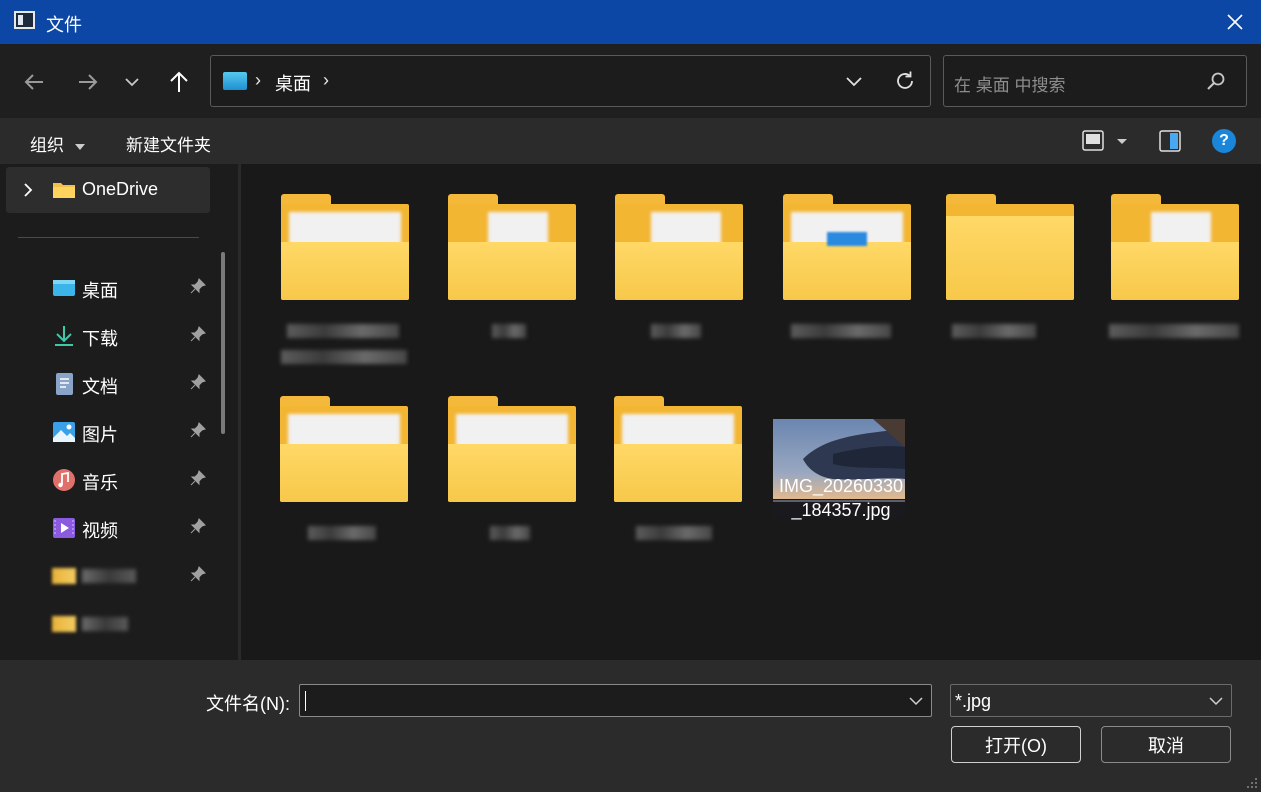 Image resolution: width=1261 pixels, height=792 pixels. What do you see at coordinates (1106, 143) in the screenshot?
I see `view-options-button` at bounding box center [1106, 143].